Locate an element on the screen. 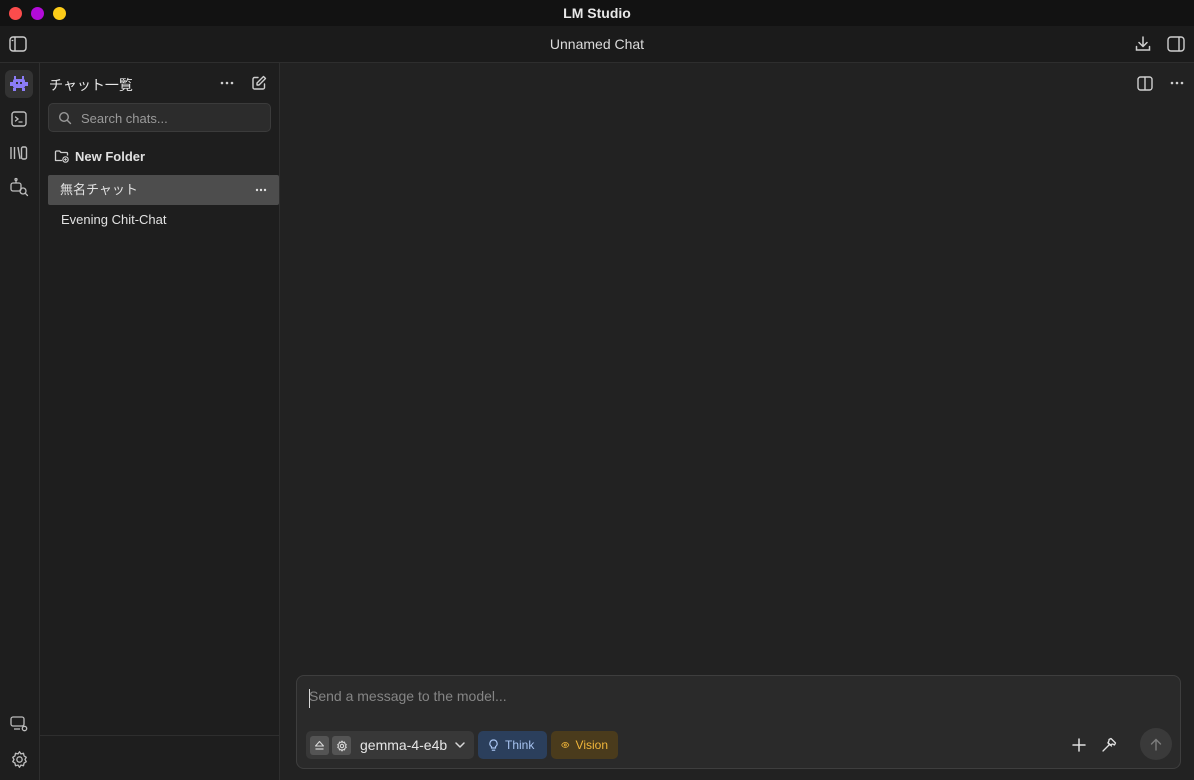 The image size is (1194, 780). rail-chat-button is located at coordinates (19, 84).